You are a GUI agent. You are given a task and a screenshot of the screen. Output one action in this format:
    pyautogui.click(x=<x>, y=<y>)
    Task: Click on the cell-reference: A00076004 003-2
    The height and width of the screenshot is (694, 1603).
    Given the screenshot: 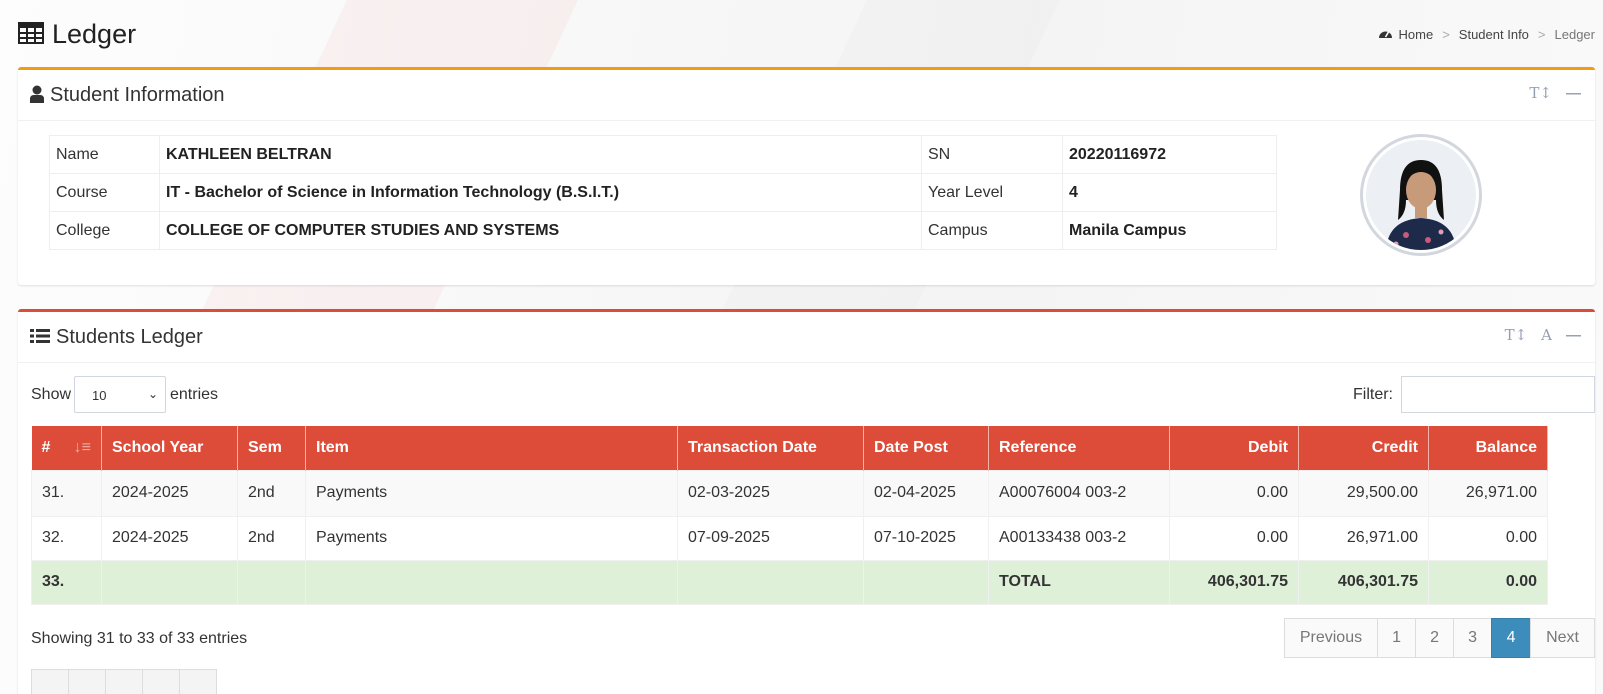 What is the action you would take?
    pyautogui.click(x=1079, y=493)
    